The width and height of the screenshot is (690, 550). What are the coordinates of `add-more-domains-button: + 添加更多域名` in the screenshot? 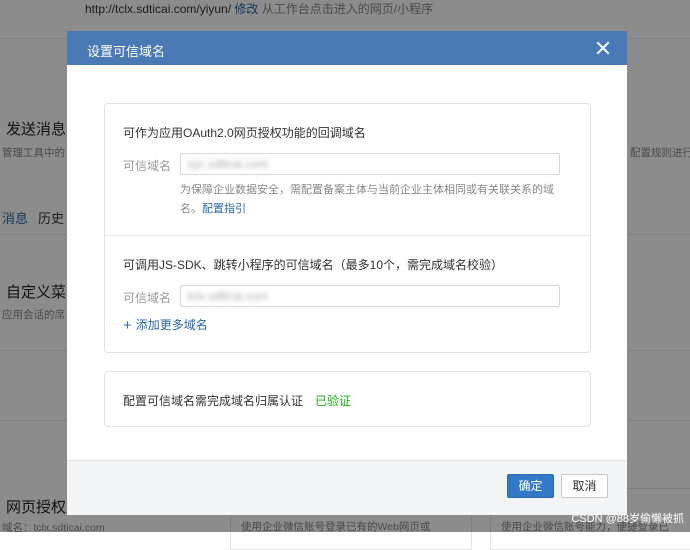 It's located at (165, 325).